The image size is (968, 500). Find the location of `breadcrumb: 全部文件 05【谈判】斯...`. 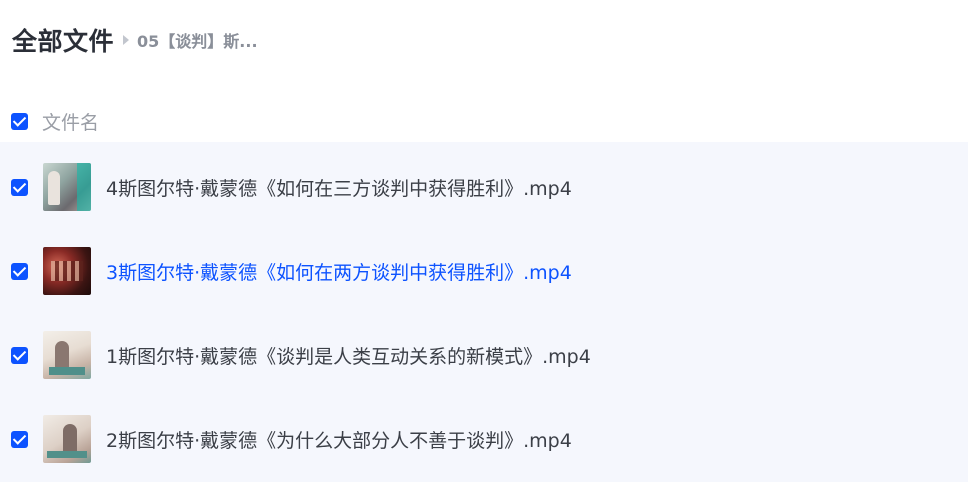

breadcrumb: 全部文件 05【谈判】斯... is located at coordinates (135, 40).